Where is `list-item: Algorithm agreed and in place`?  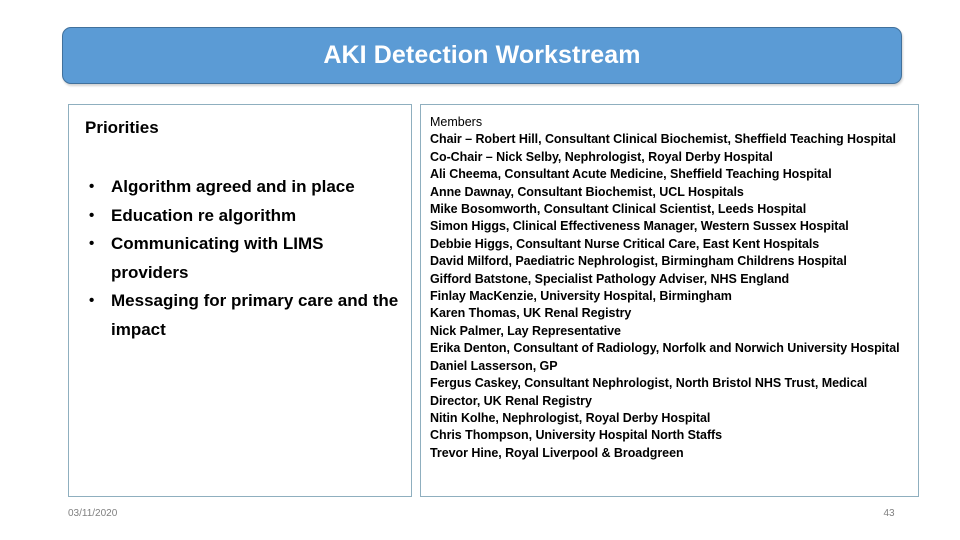 list-item: Algorithm agreed and in place is located at coordinates (243, 187).